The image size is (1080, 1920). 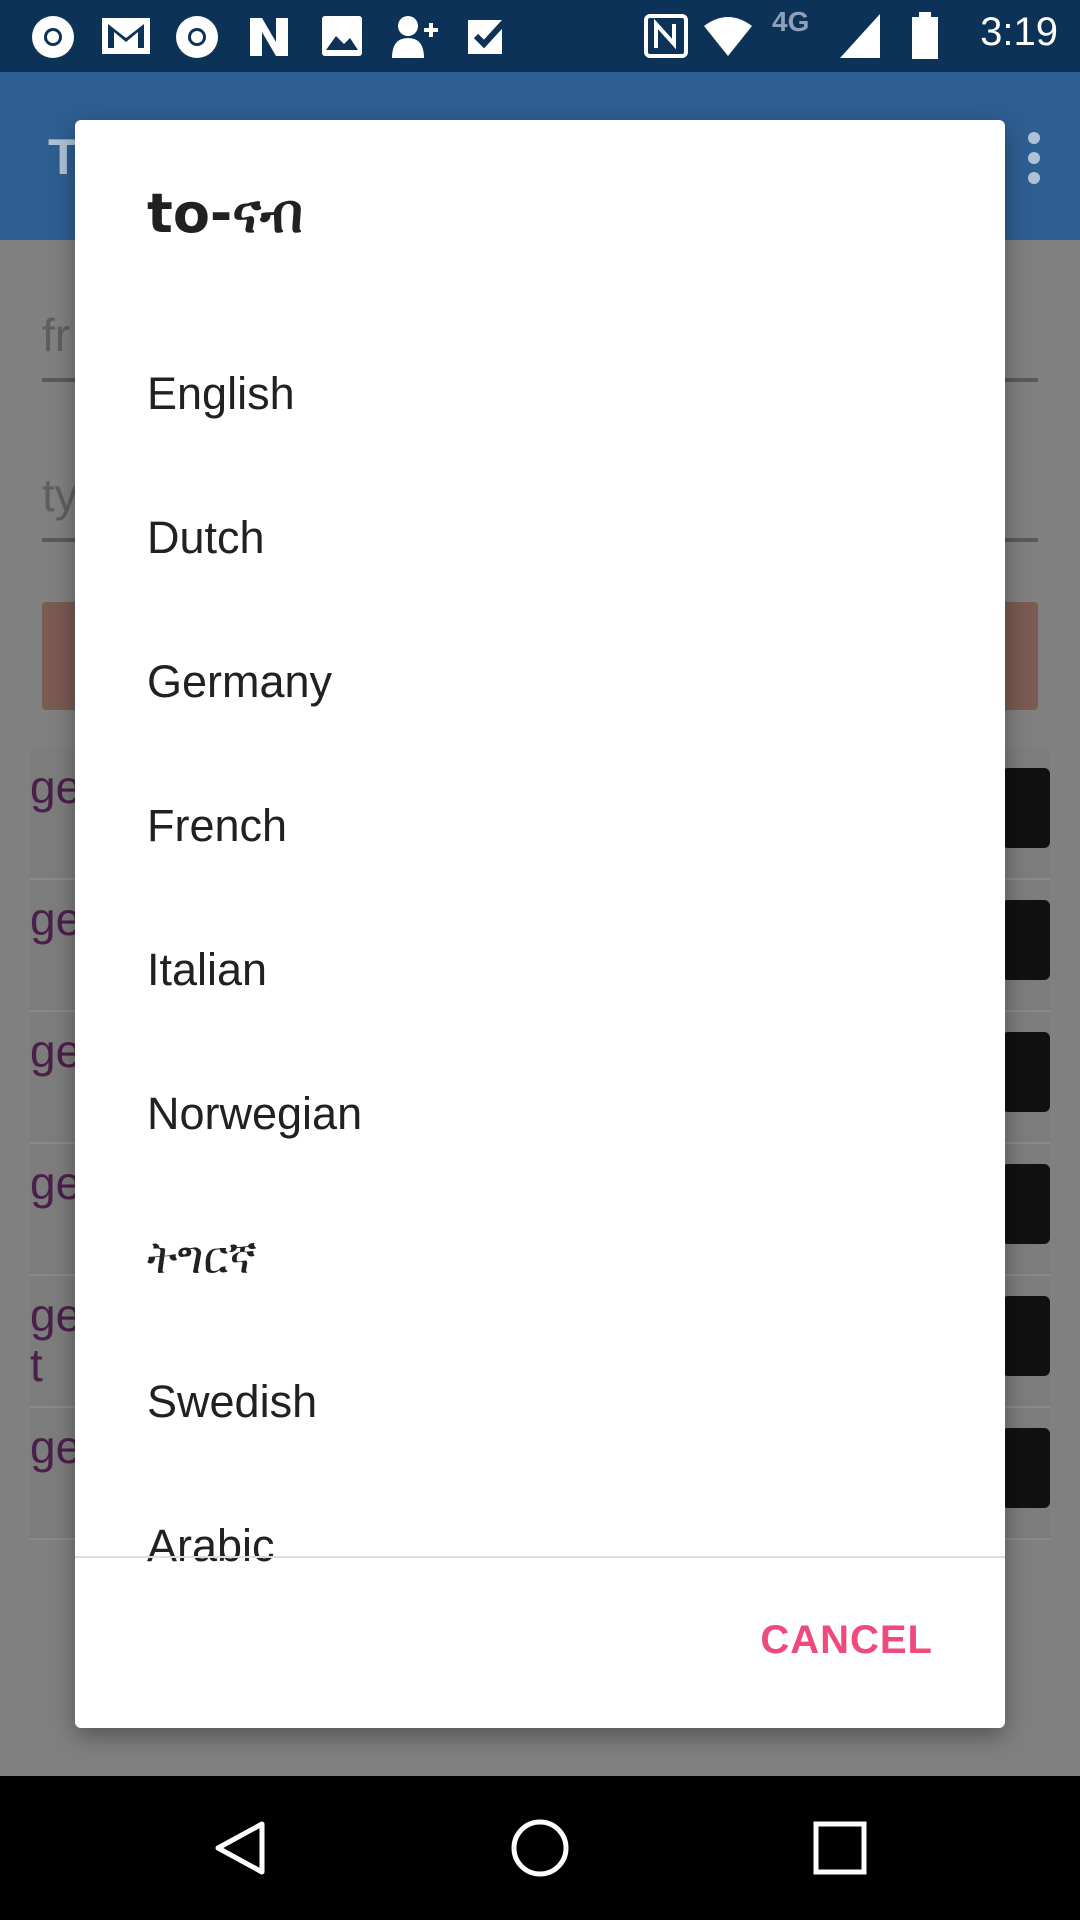 I want to click on option-norwegian: Norwegian, so click(x=540, y=1114).